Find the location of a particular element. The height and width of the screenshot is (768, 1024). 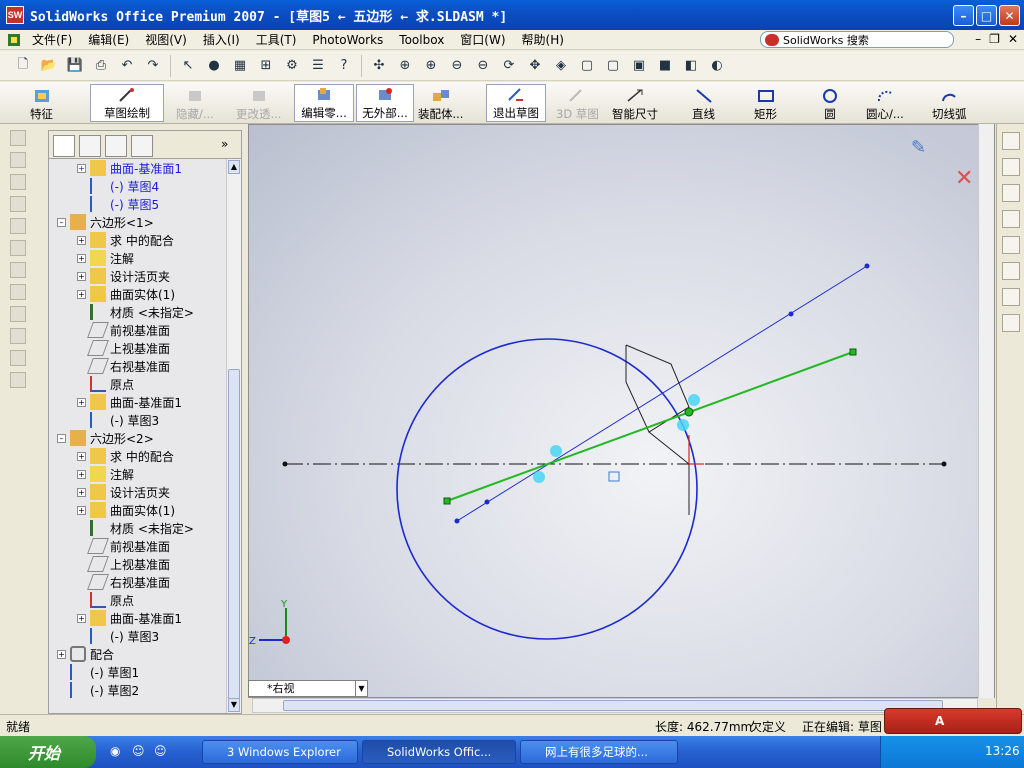

ime-toolbar: A is located at coordinates (953, 721).